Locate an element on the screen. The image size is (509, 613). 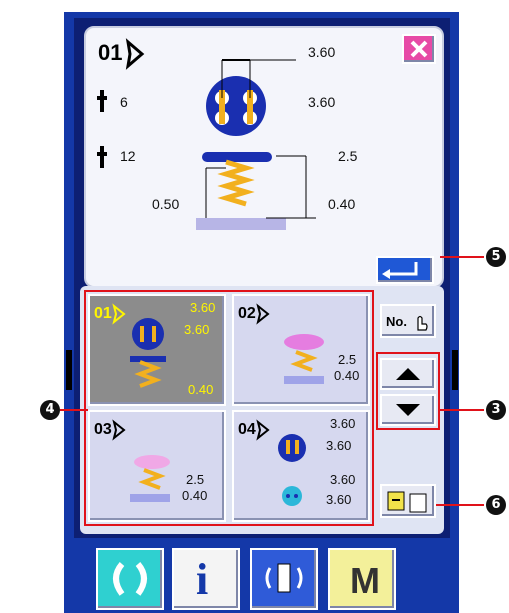
callout-3: 3 is located at coordinates (496, 410).